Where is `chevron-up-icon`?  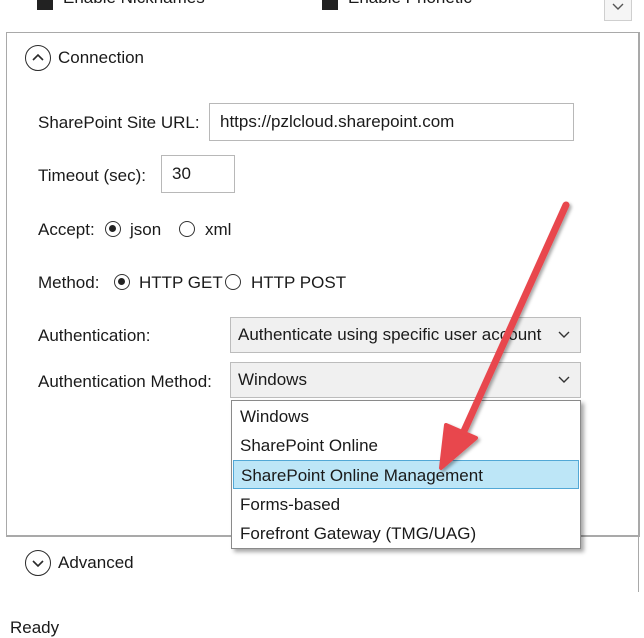
chevron-up-icon is located at coordinates (38, 57).